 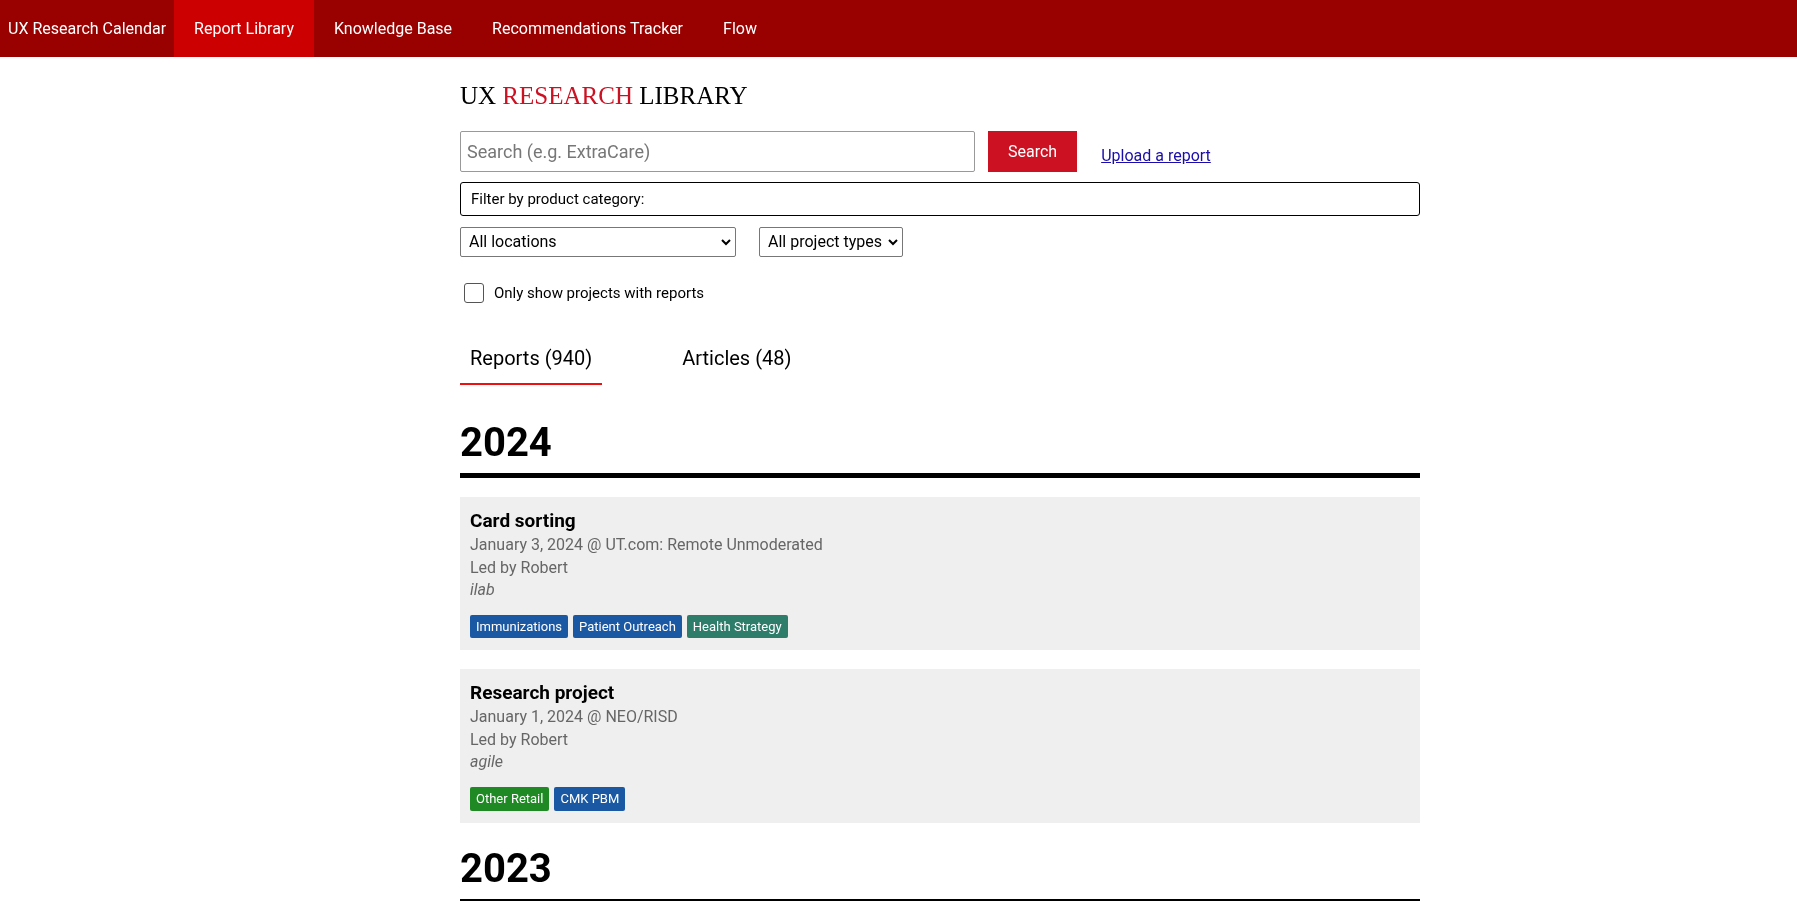 What do you see at coordinates (740, 28) in the screenshot?
I see `nav-link: Flow` at bounding box center [740, 28].